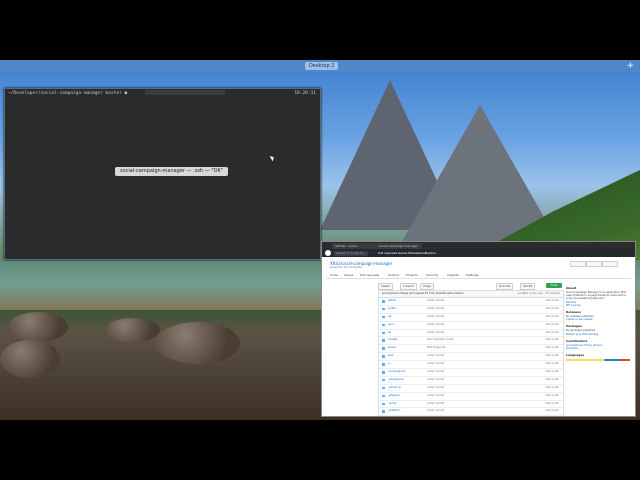 This screenshot has height=480, width=640. I want to click on nav-issues: Issues, so click(402, 253).